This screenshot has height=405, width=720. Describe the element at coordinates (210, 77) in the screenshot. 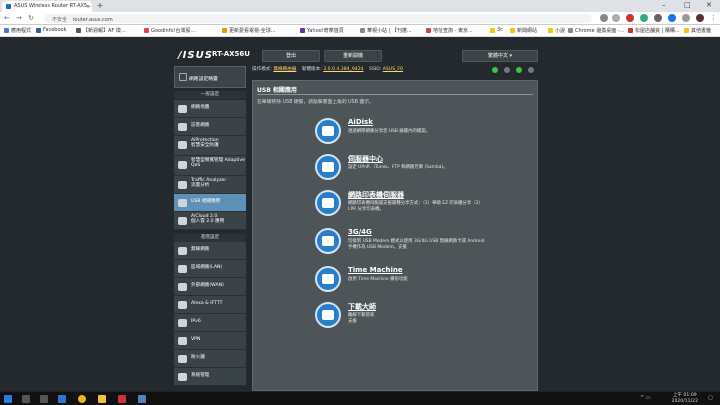

I see `quick-setup-button: 網路設定精靈` at that location.